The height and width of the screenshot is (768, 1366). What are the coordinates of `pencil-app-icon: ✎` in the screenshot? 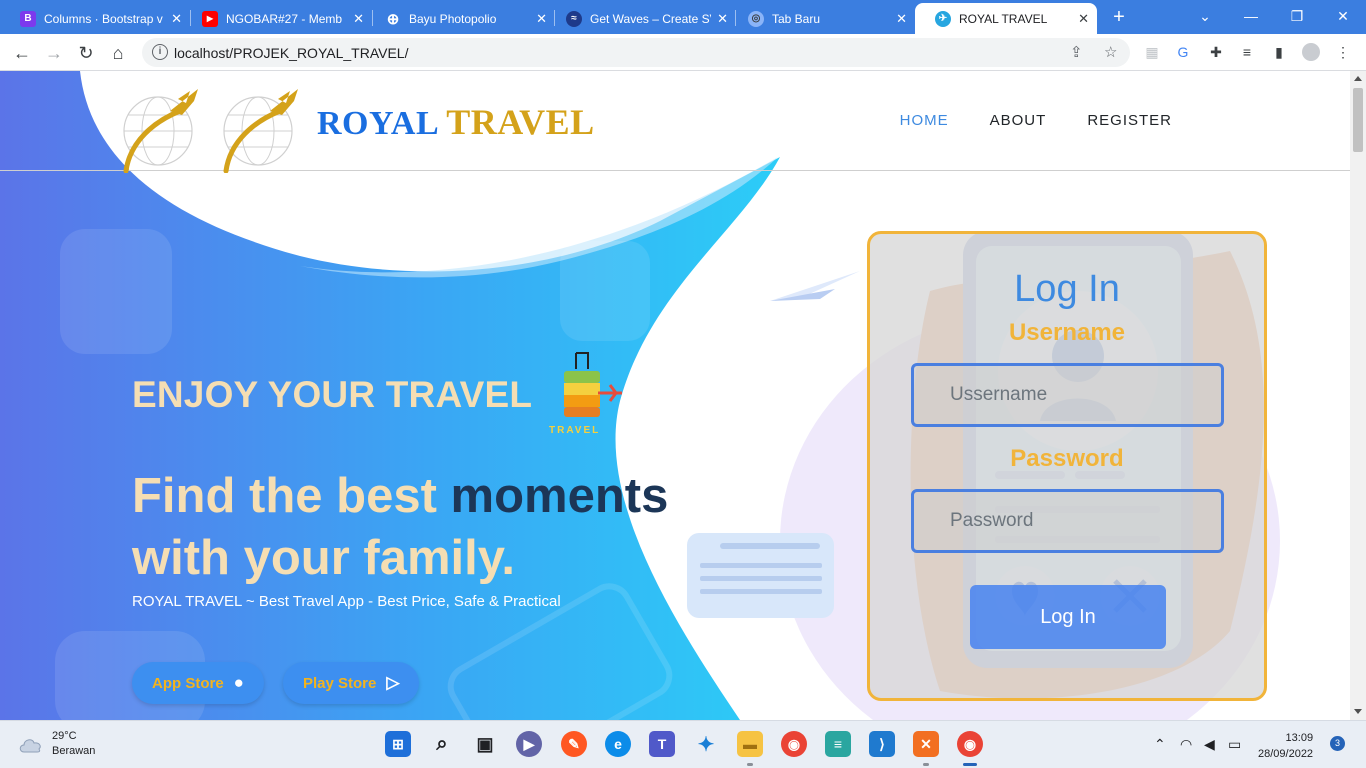 It's located at (574, 744).